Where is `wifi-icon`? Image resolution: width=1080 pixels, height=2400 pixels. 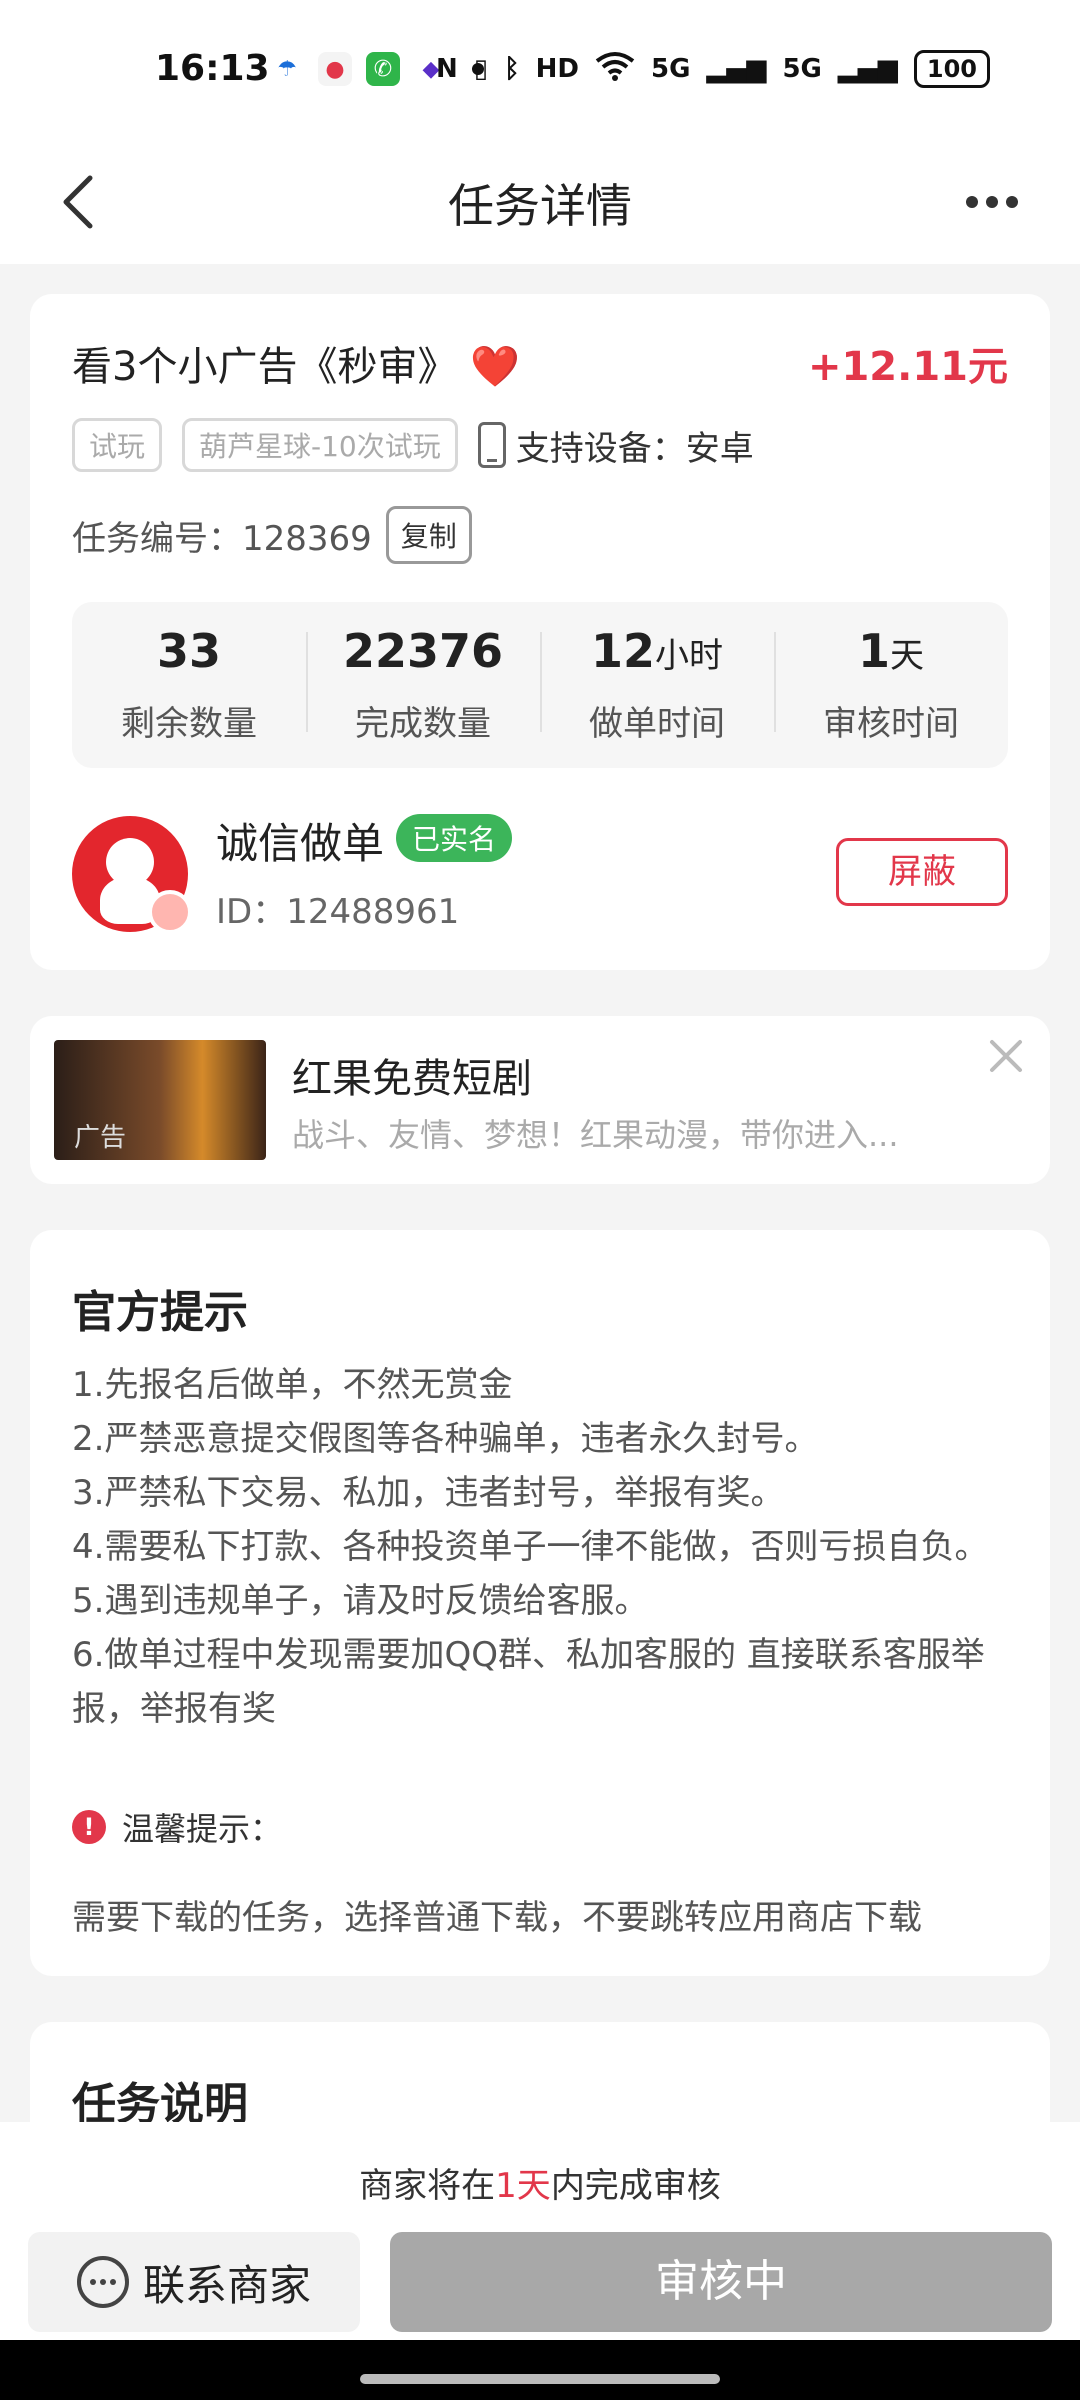
wifi-icon is located at coordinates (615, 69).